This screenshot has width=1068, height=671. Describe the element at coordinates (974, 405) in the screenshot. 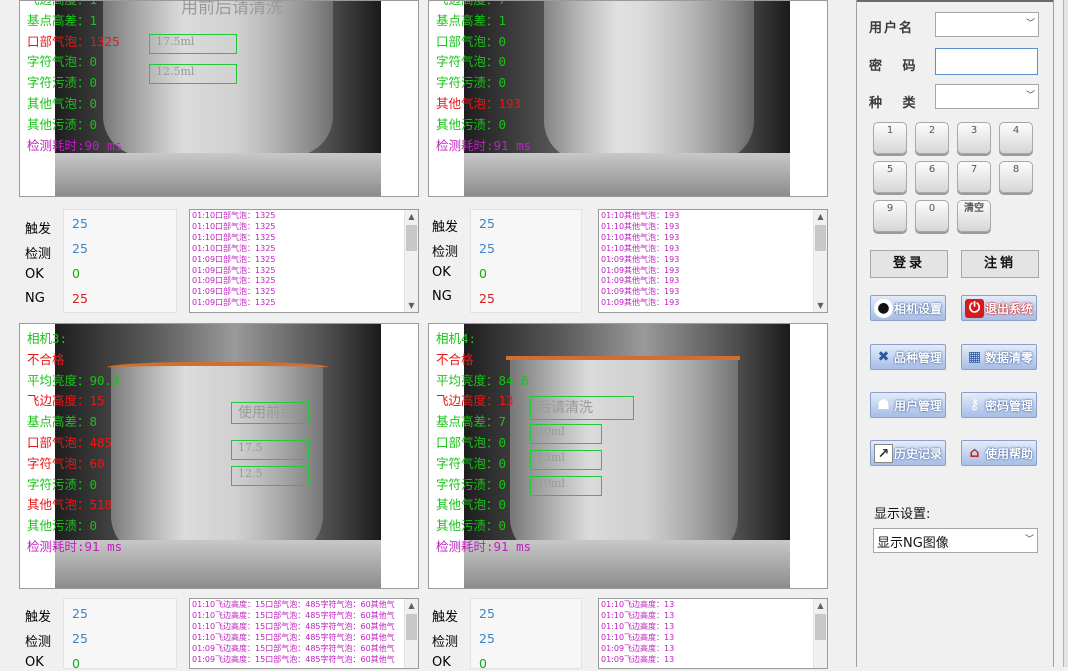

I see `key-icon: ⚷` at that location.